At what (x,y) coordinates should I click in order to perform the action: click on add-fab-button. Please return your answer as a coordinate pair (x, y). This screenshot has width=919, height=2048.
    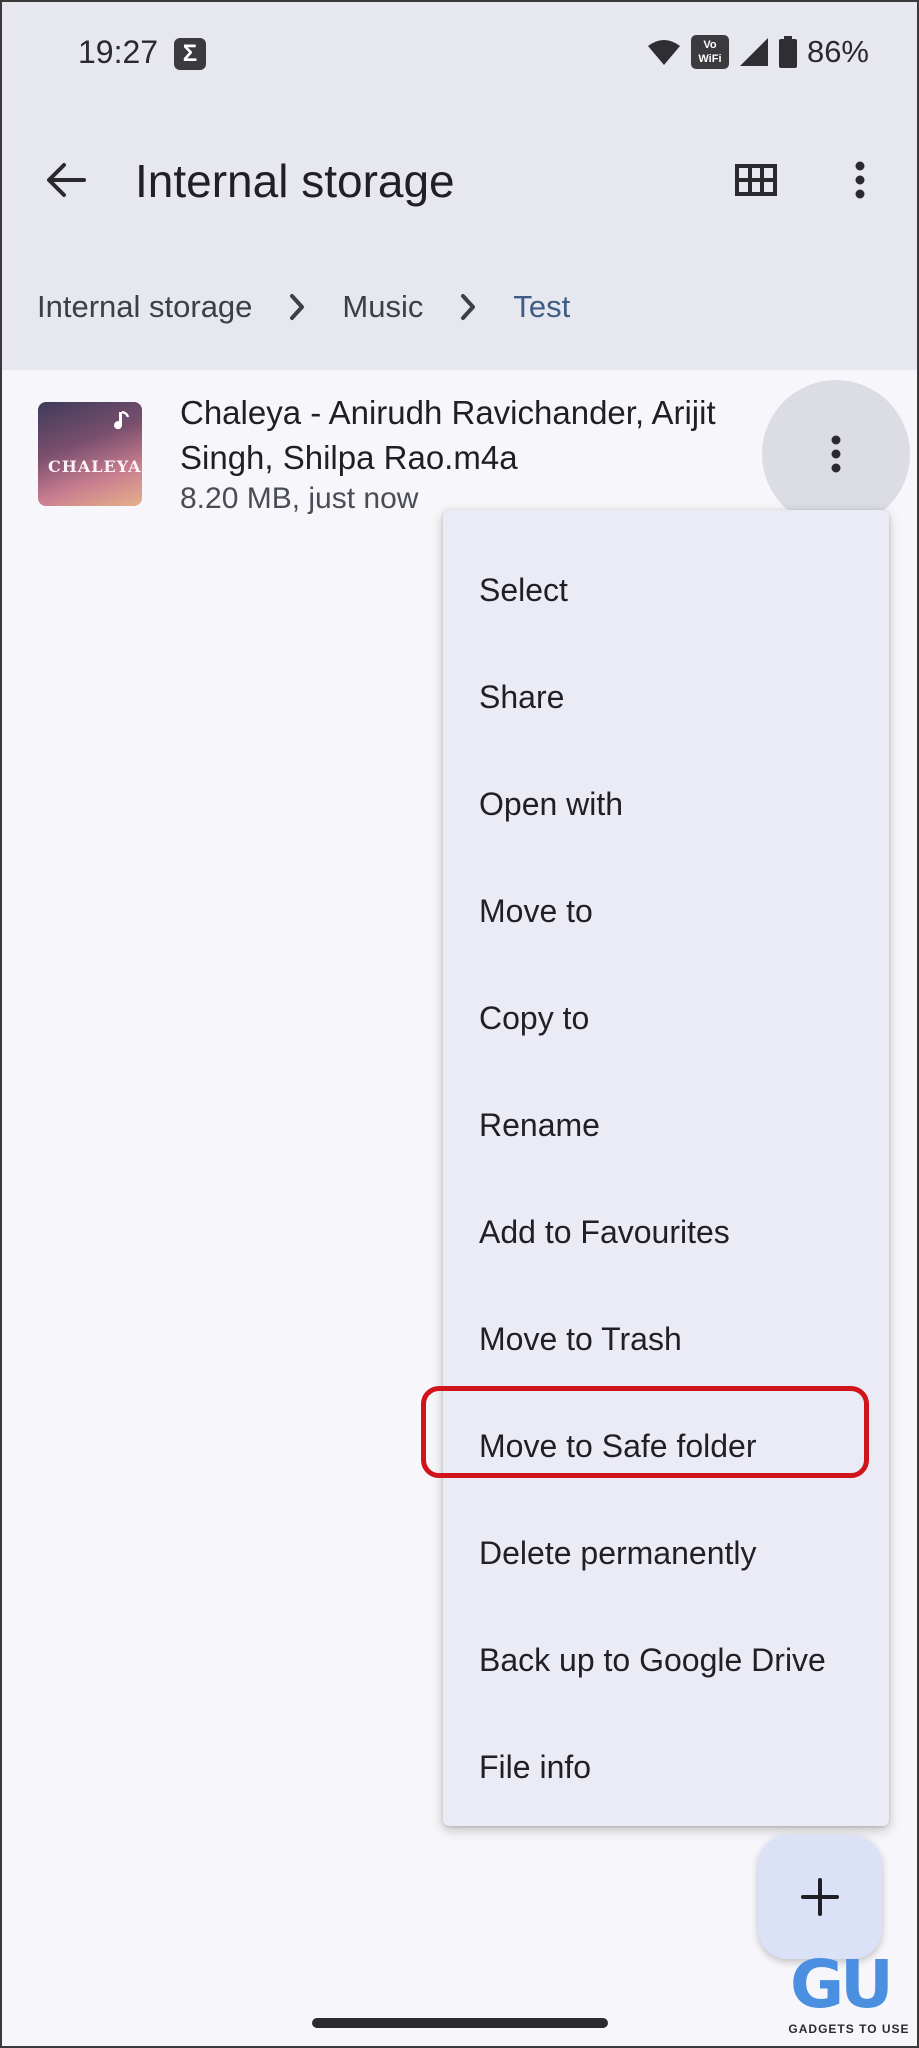
    Looking at the image, I should click on (820, 1897).